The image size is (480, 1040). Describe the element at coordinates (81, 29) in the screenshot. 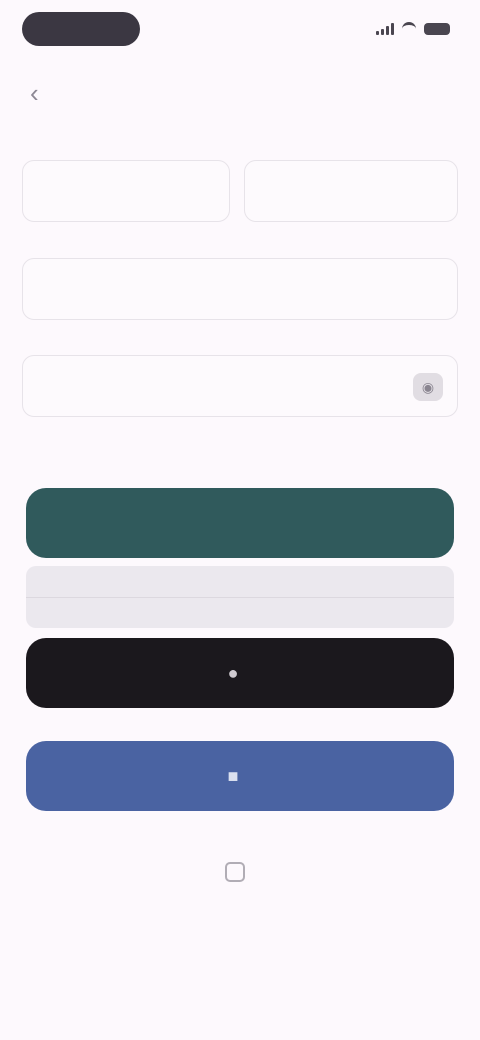

I see `status-bar-time-pill` at that location.